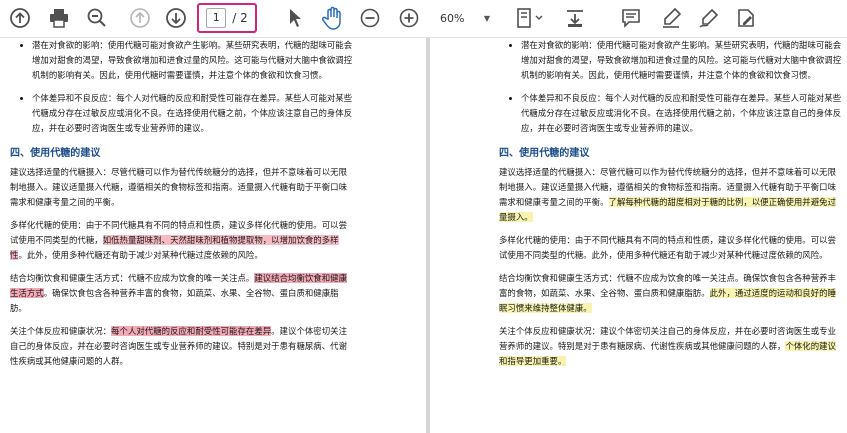  Describe the element at coordinates (709, 18) in the screenshot. I see `sign-icon` at that location.